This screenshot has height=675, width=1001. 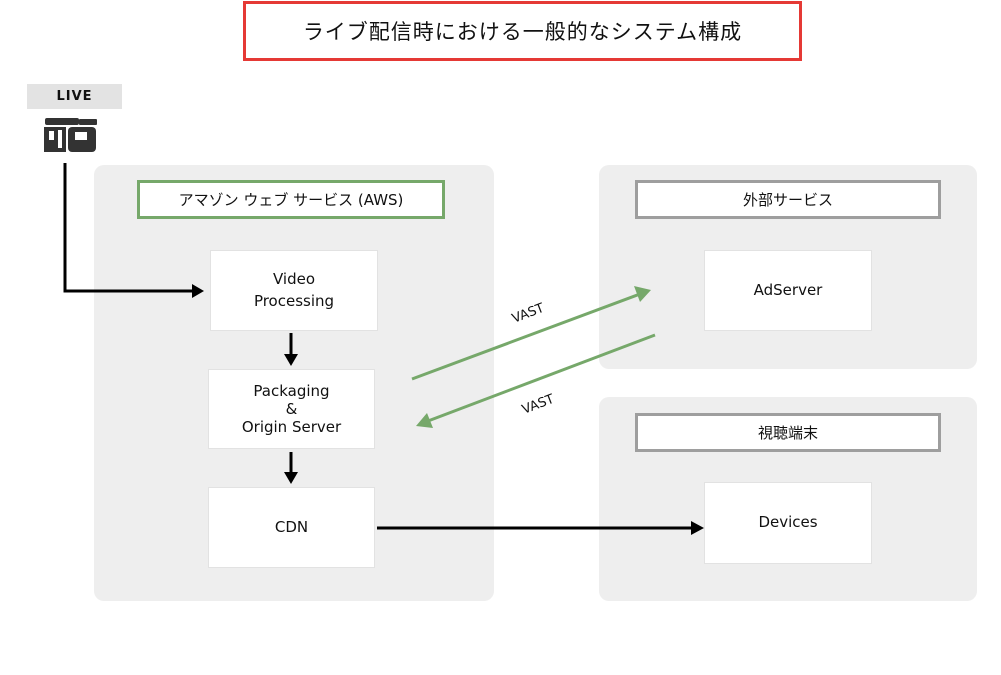 I want to click on vast-response-label: VAST, so click(x=538, y=405).